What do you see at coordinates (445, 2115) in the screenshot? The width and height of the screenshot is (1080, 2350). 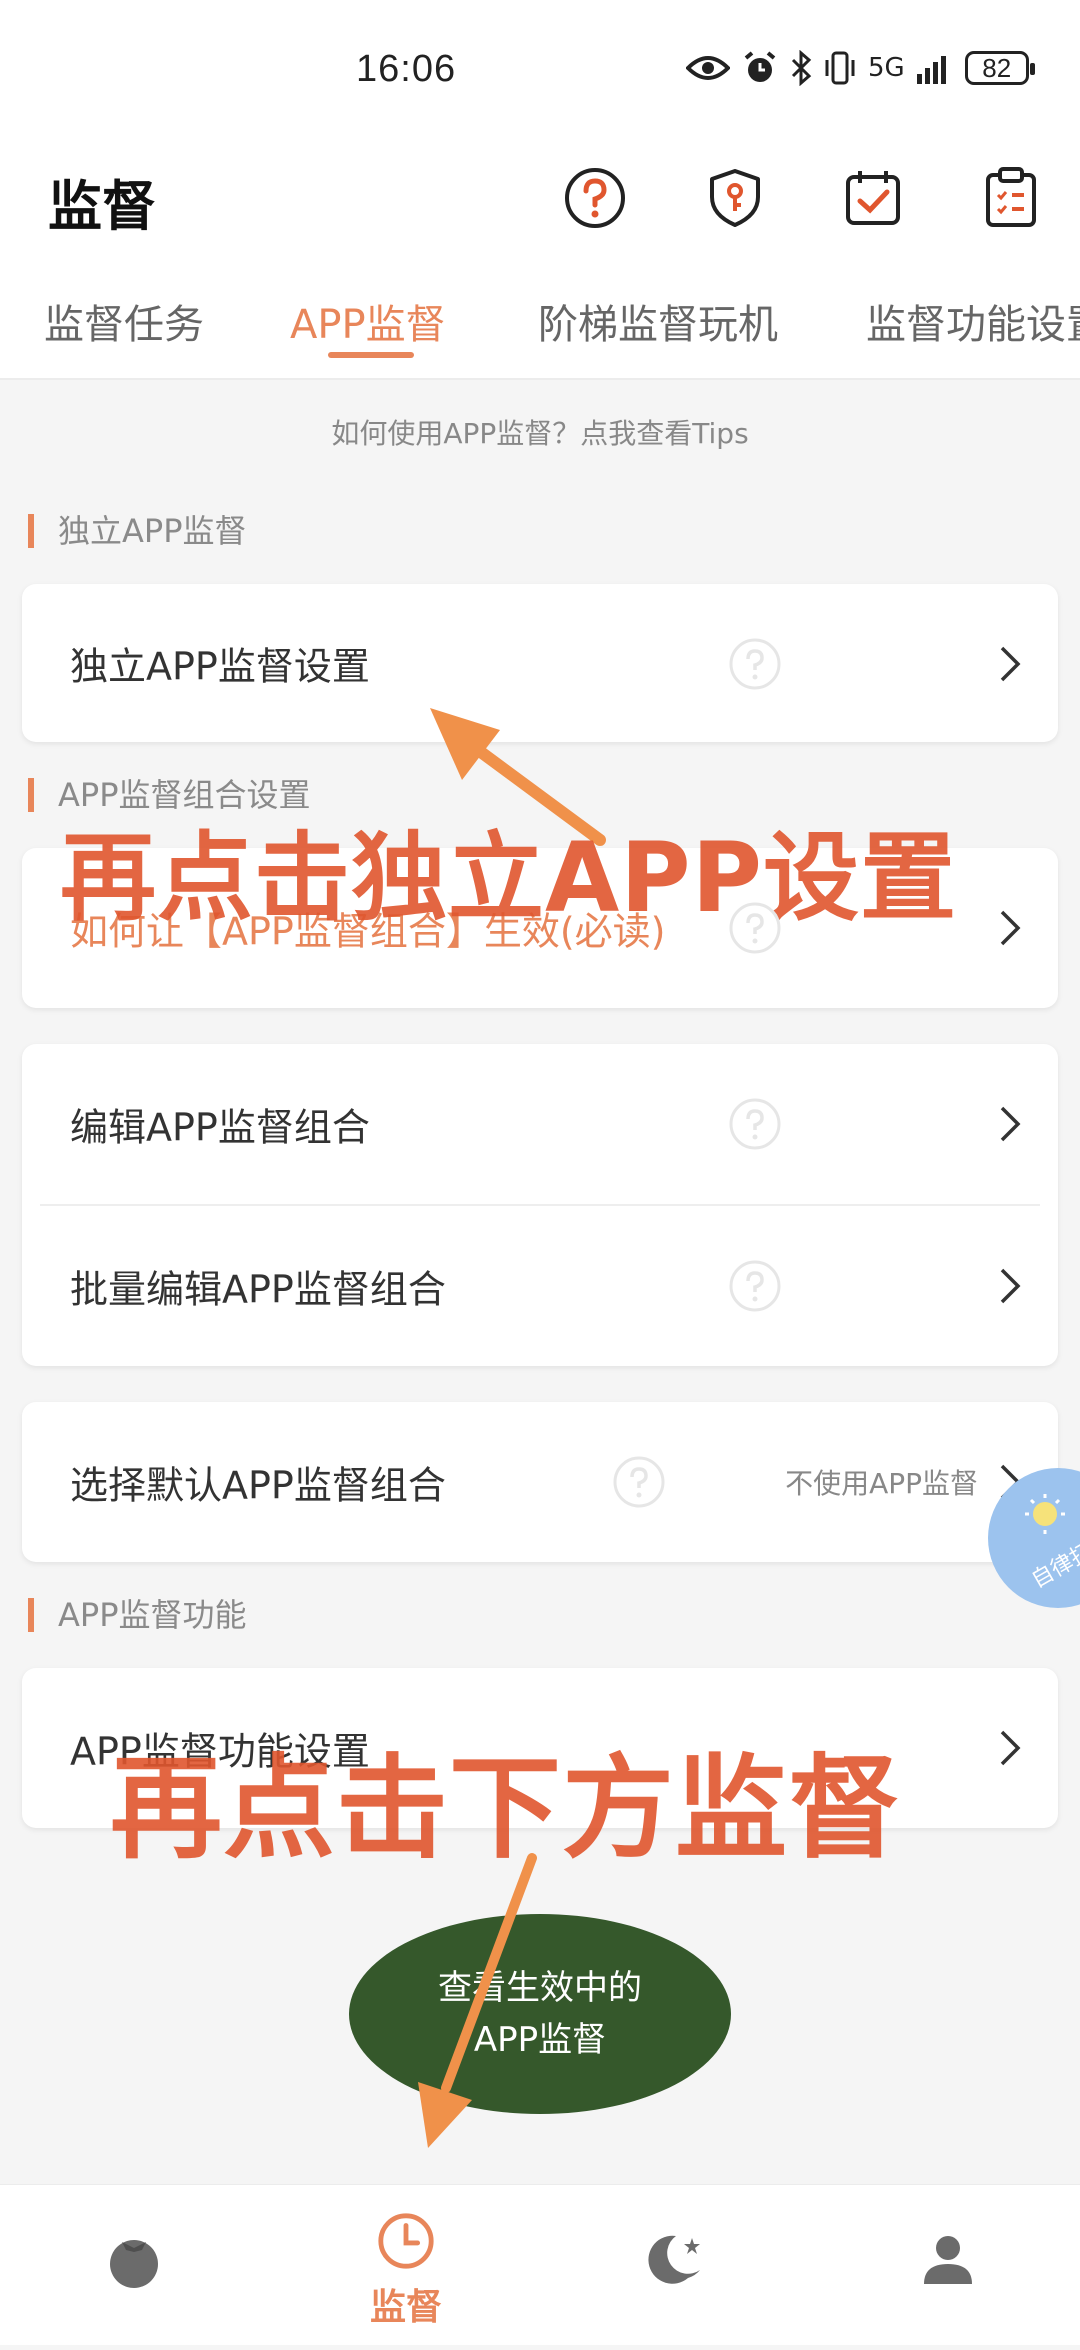 I see `arrow-head-bottom` at bounding box center [445, 2115].